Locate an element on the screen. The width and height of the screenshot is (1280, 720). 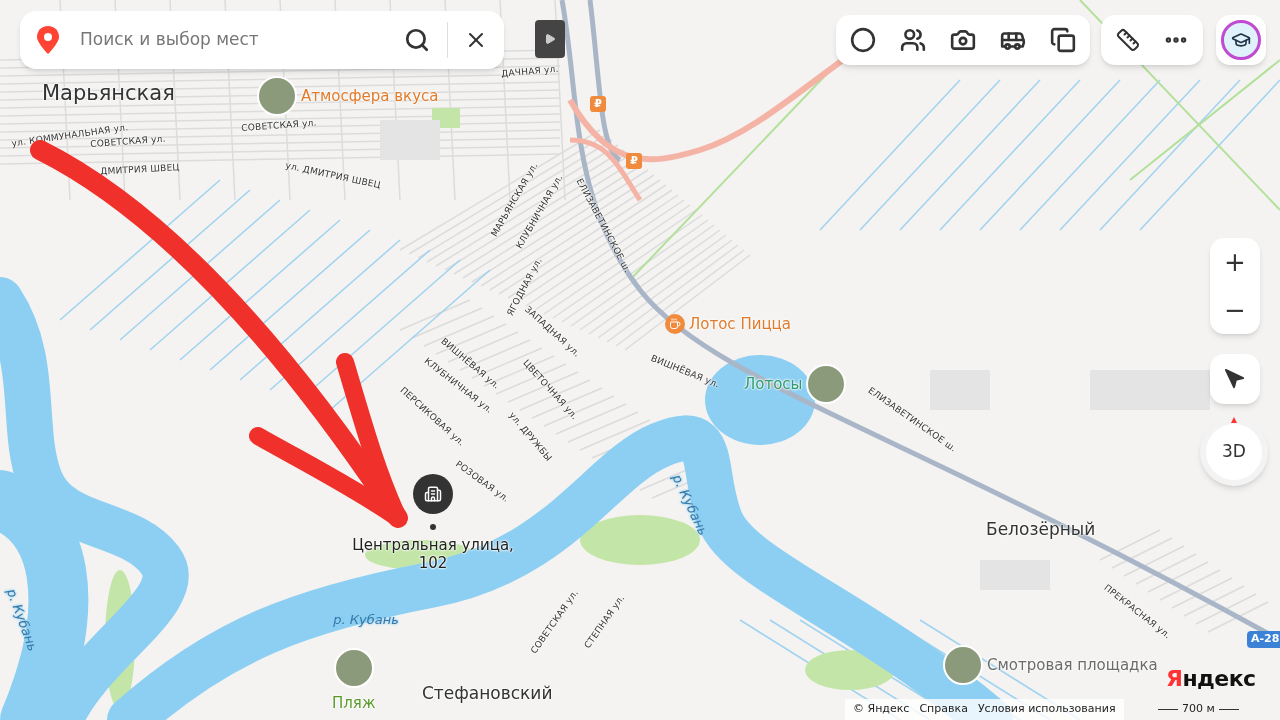
scale-label: 700 м is located at coordinates (1198, 709).